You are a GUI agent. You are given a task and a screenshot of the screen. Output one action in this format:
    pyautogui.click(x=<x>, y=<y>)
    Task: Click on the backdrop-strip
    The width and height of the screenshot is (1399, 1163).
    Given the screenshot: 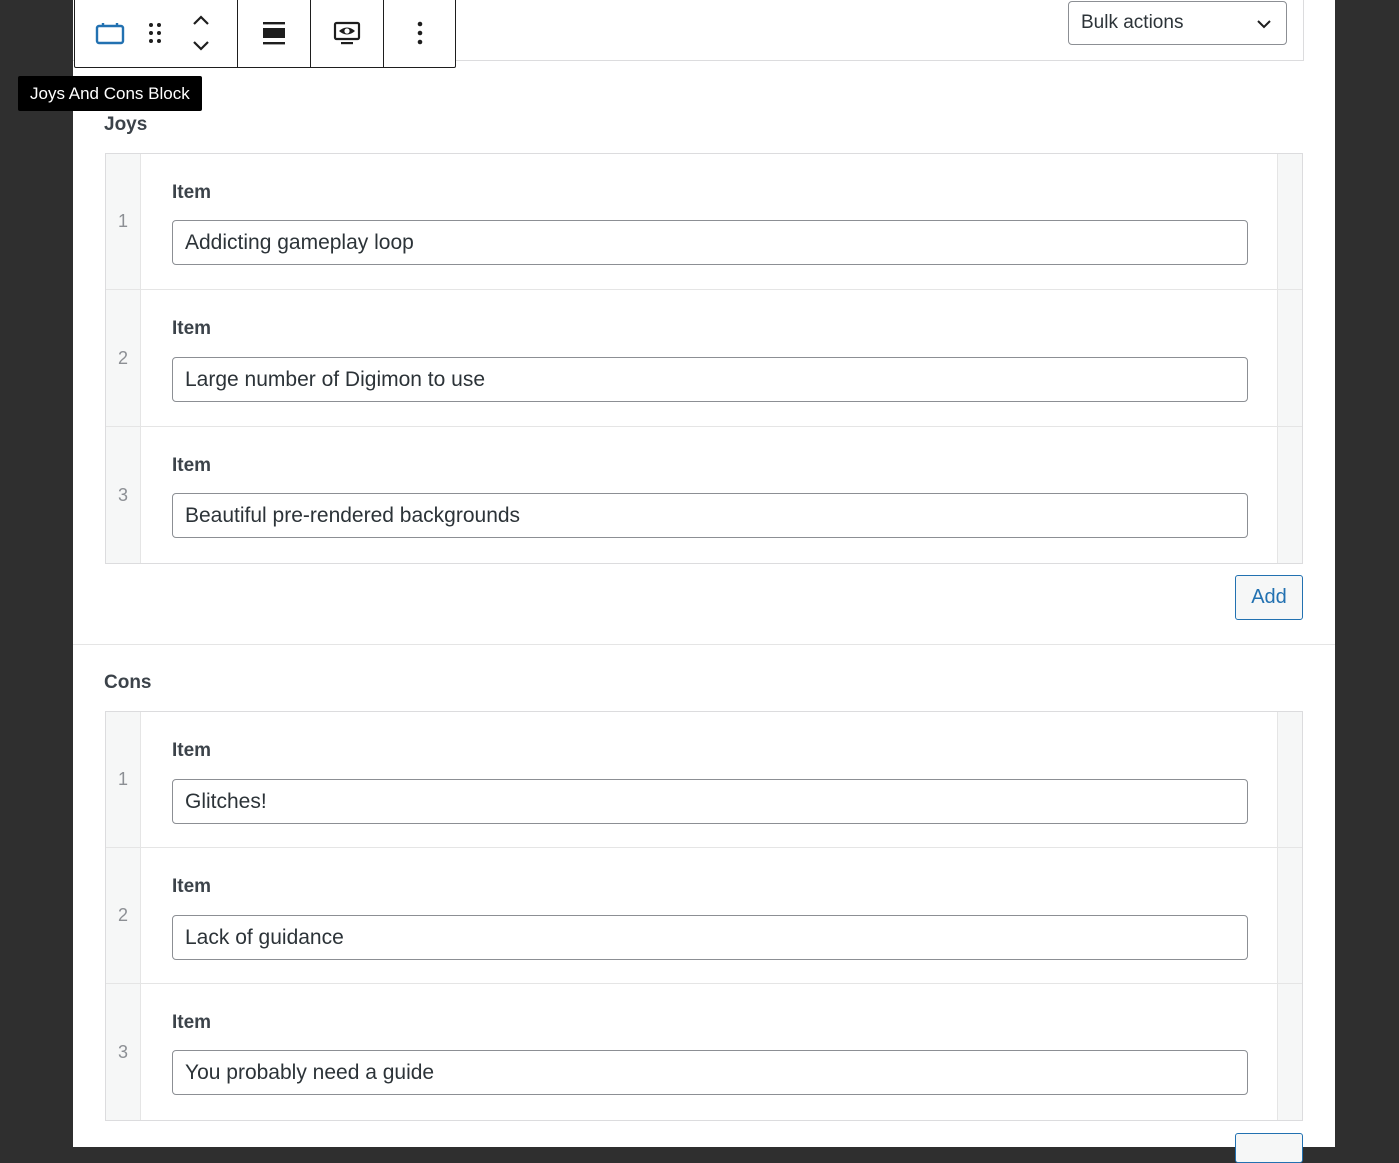 What is the action you would take?
    pyautogui.click(x=1367, y=43)
    